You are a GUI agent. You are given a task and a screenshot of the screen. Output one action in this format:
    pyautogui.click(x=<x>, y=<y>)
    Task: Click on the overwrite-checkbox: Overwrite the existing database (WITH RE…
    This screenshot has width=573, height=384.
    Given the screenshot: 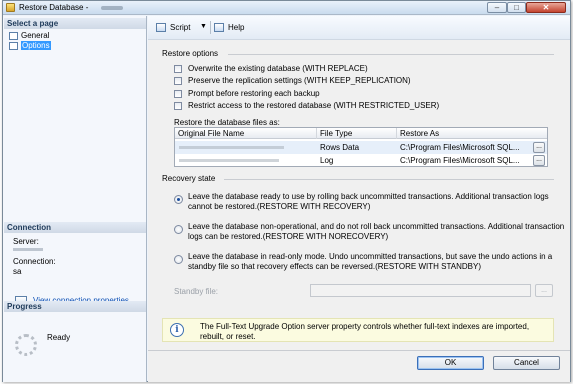 What is the action you would take?
    pyautogui.click(x=271, y=69)
    